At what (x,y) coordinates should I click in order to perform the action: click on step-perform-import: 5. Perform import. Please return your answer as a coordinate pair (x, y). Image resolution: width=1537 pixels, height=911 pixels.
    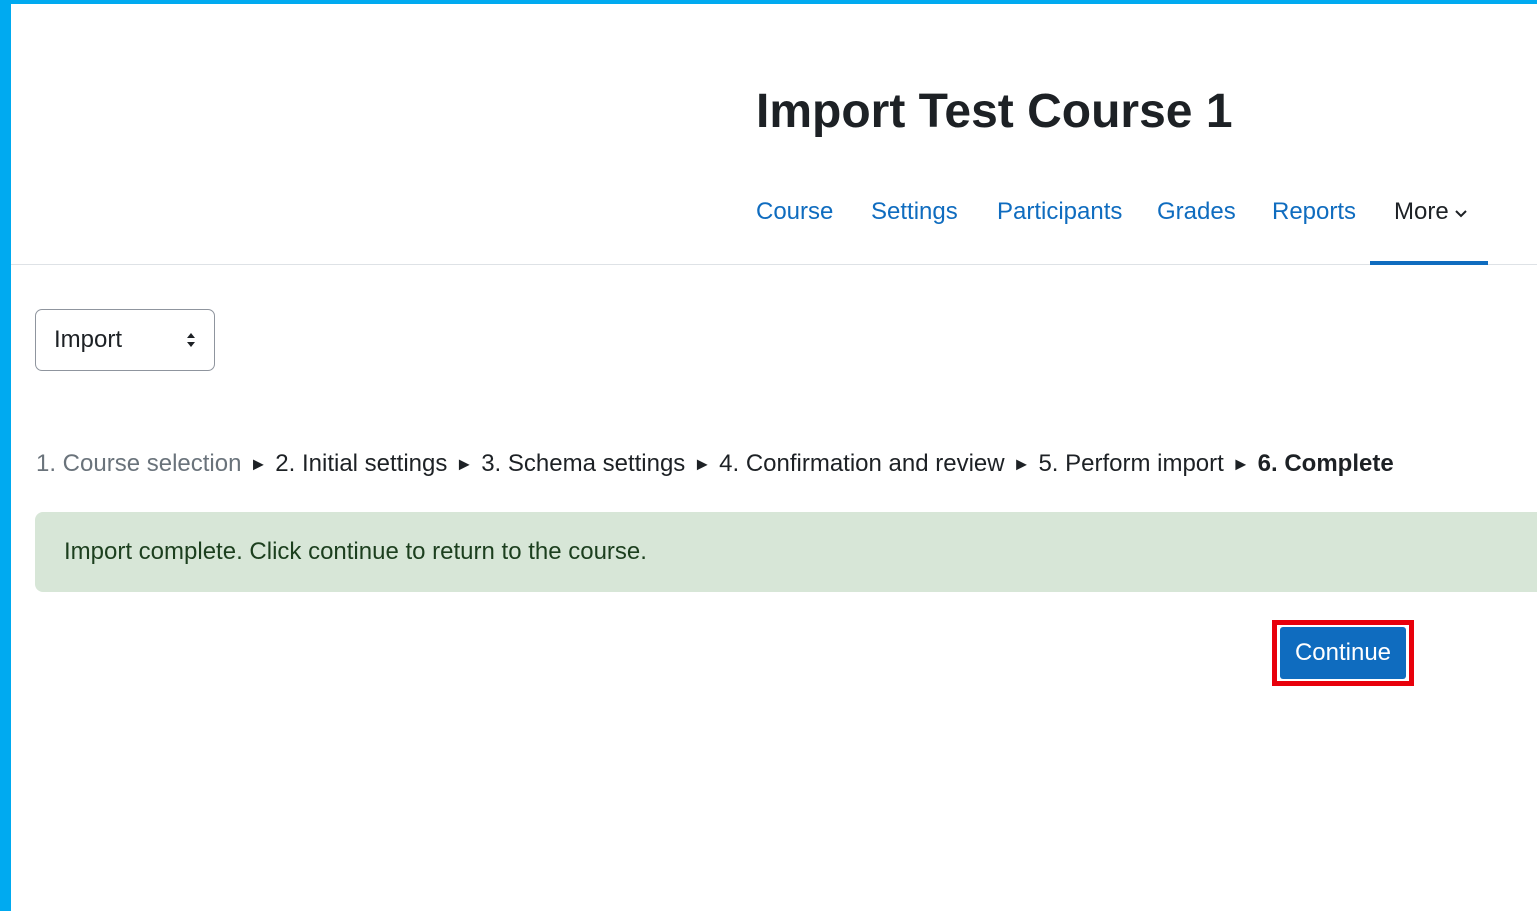
    Looking at the image, I should click on (1131, 463).